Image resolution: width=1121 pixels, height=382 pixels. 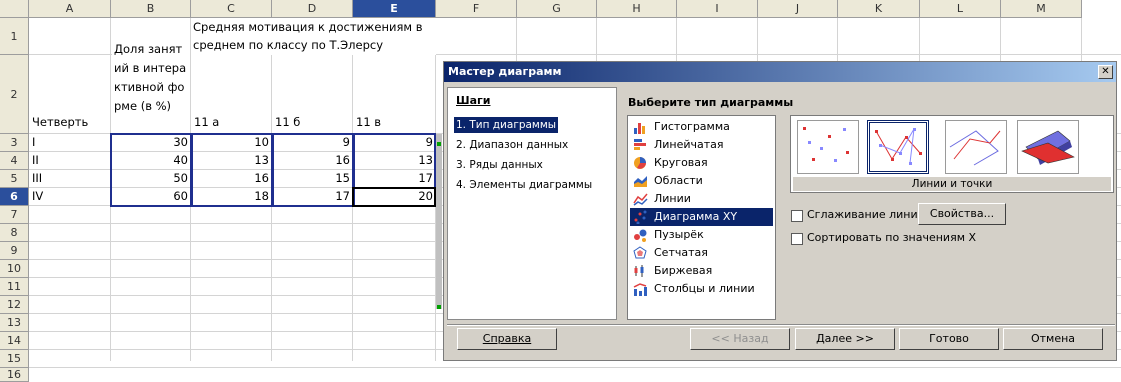 I want to click on chart-type-label: Столбцы и линии, so click(x=704, y=288).